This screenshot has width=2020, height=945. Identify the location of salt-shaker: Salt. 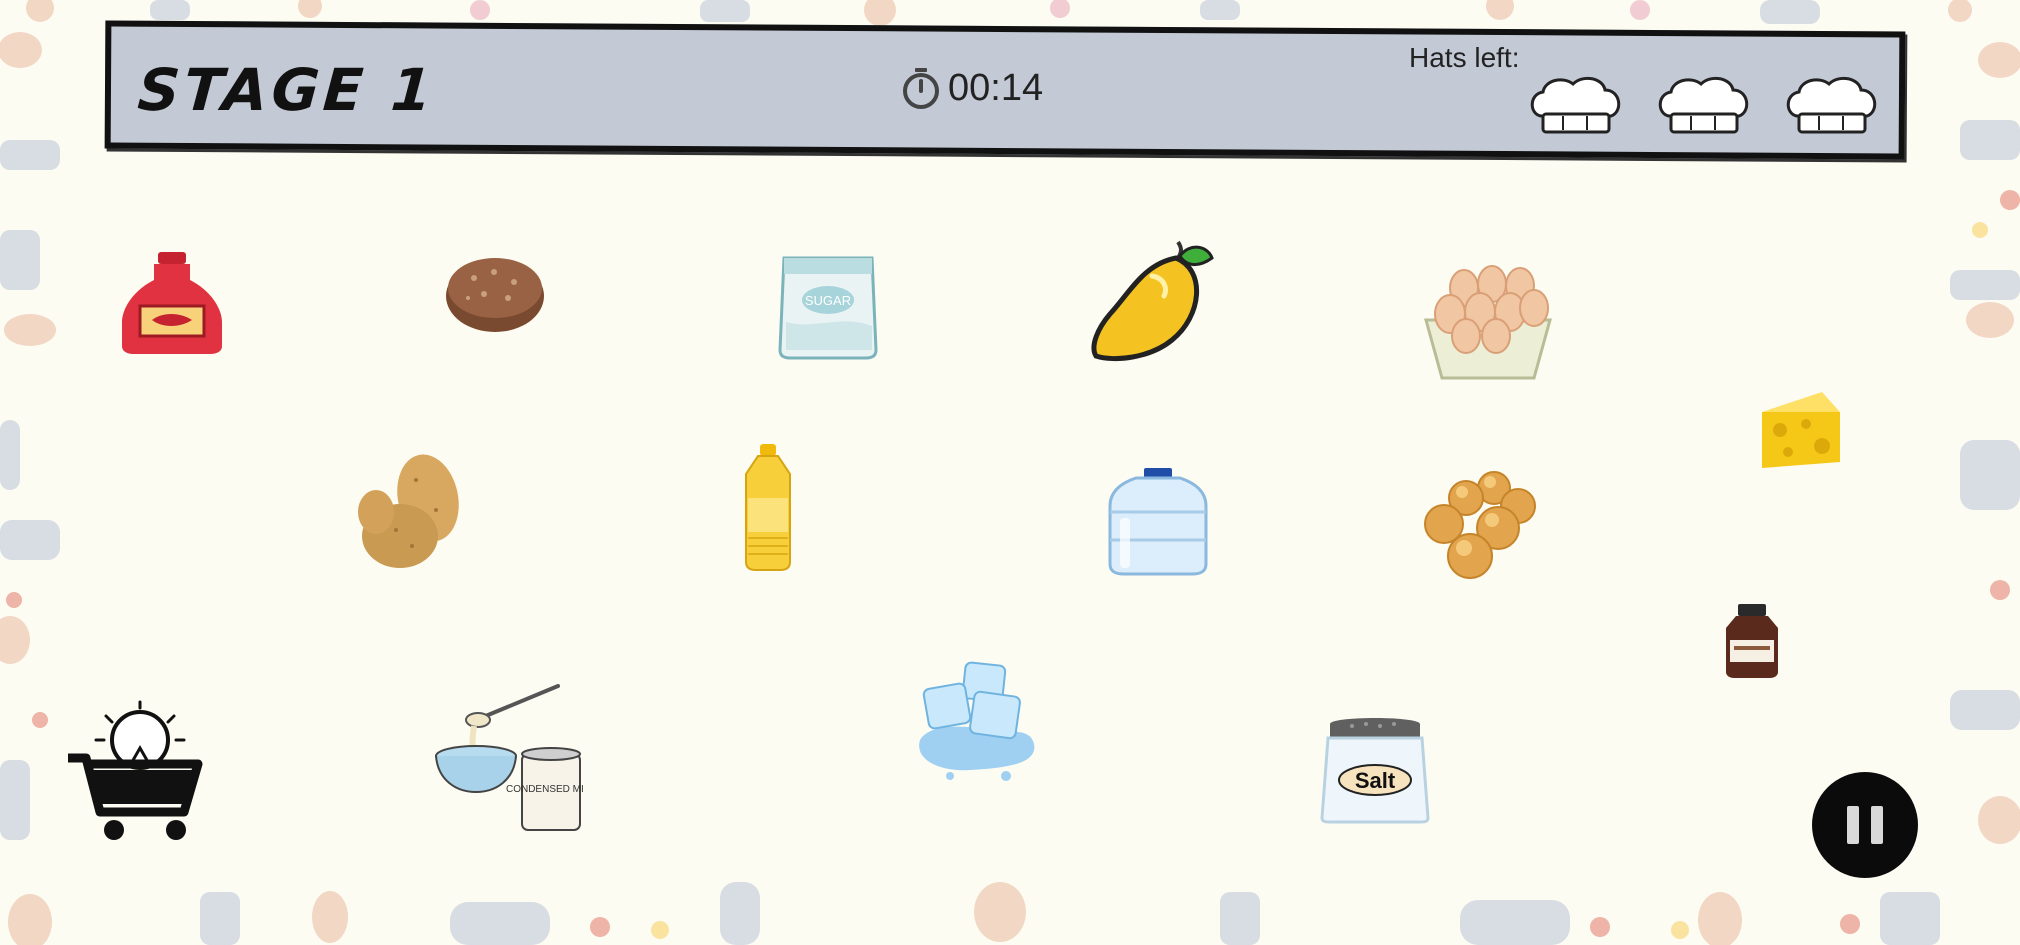
(1375, 769).